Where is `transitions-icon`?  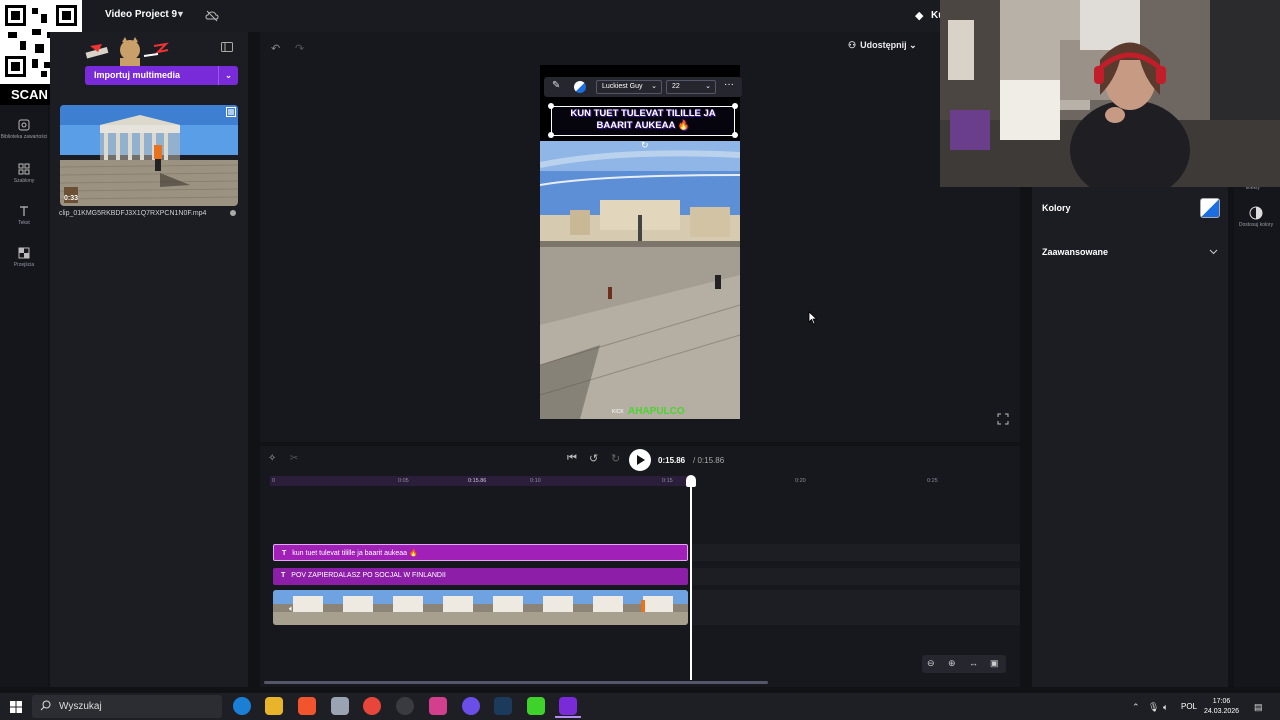
transitions-icon is located at coordinates (24, 253).